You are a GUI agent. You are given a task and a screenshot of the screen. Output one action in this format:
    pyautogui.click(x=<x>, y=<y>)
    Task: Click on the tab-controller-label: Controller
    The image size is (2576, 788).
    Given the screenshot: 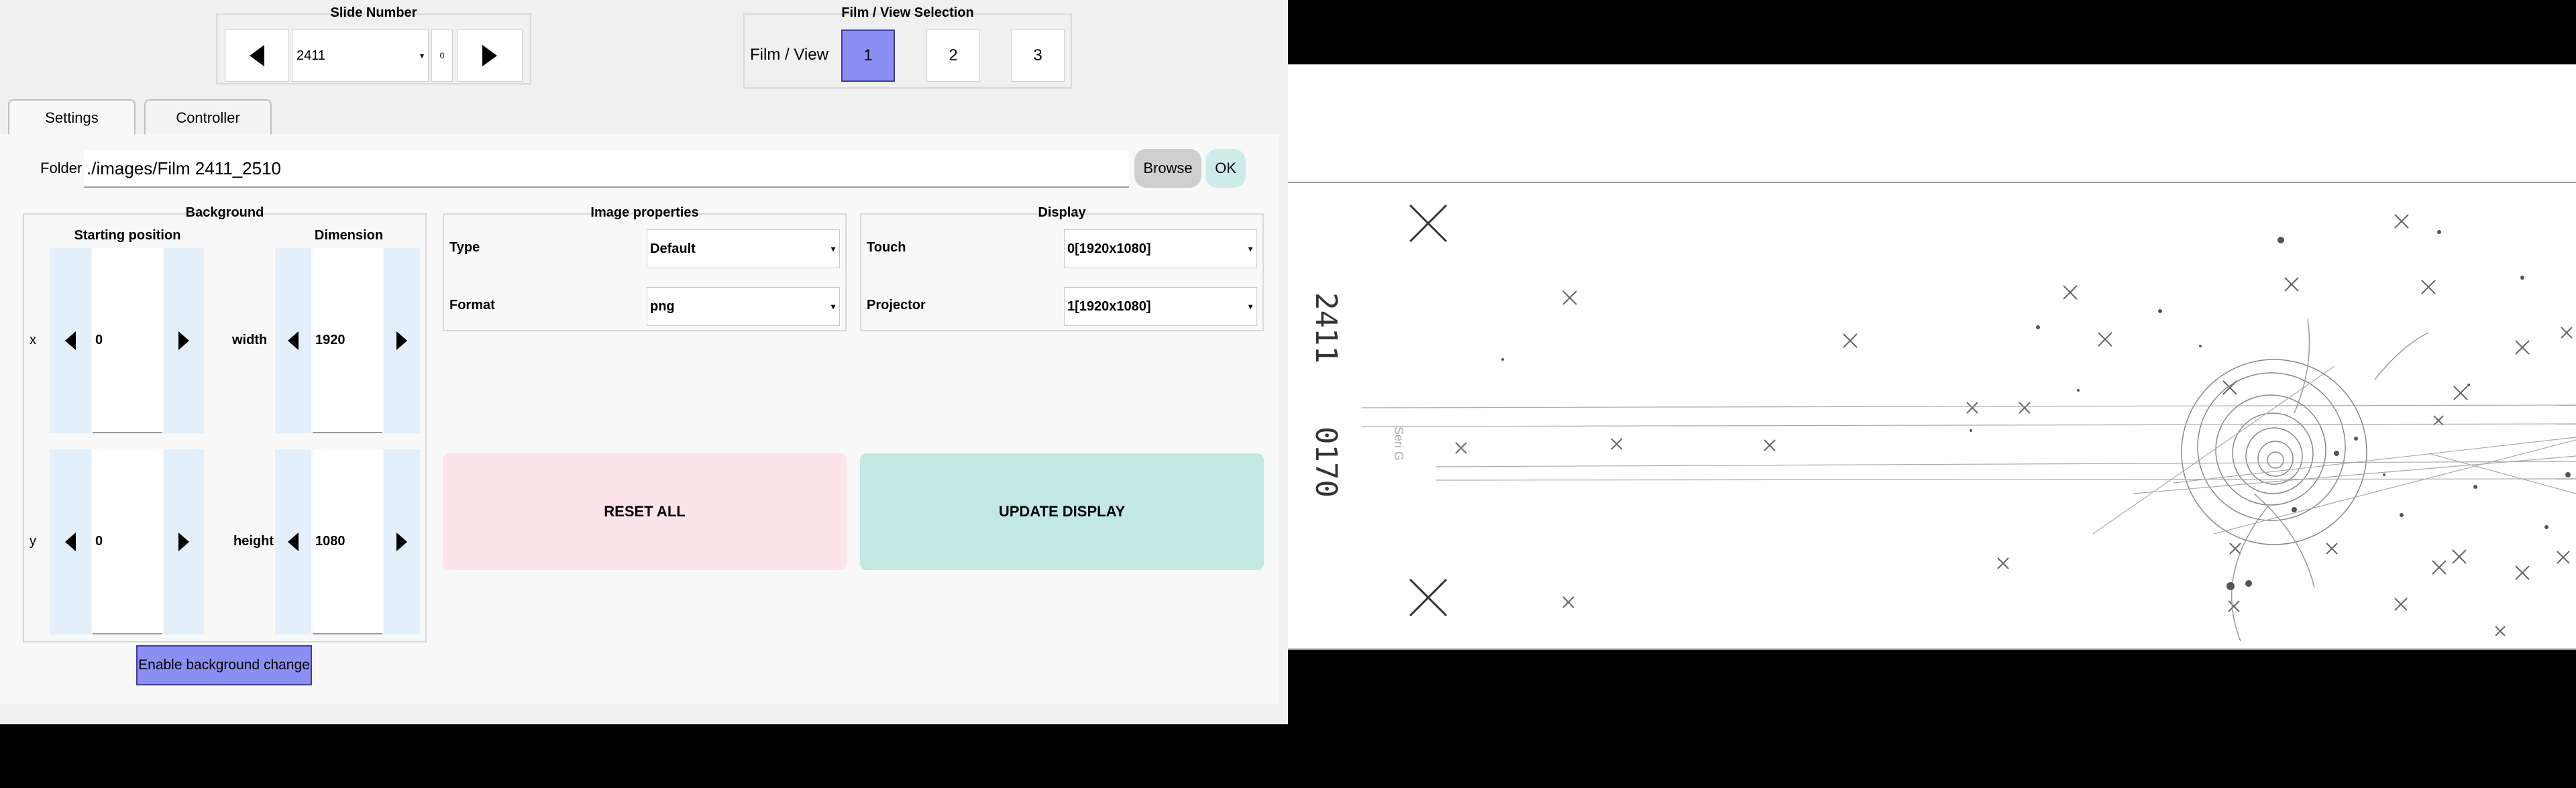 What is the action you would take?
    pyautogui.click(x=208, y=117)
    